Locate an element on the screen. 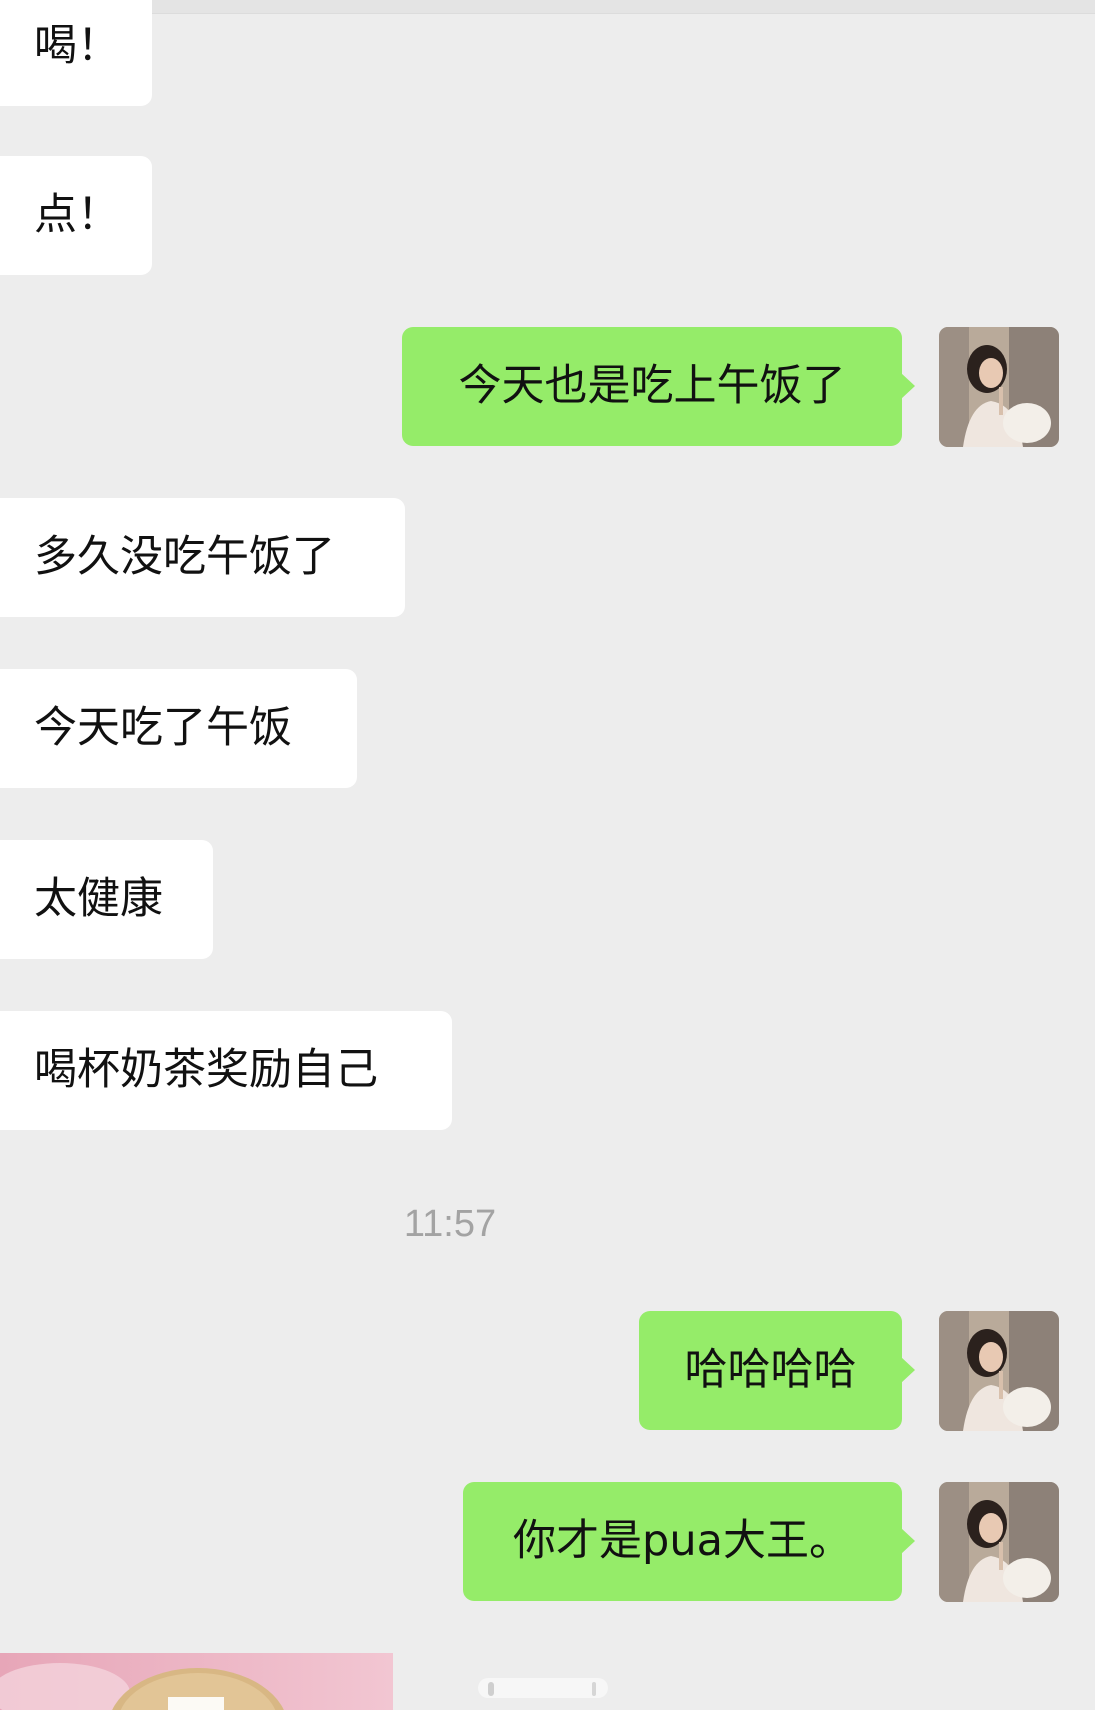  message-text: 喝！ is located at coordinates (77, 46).